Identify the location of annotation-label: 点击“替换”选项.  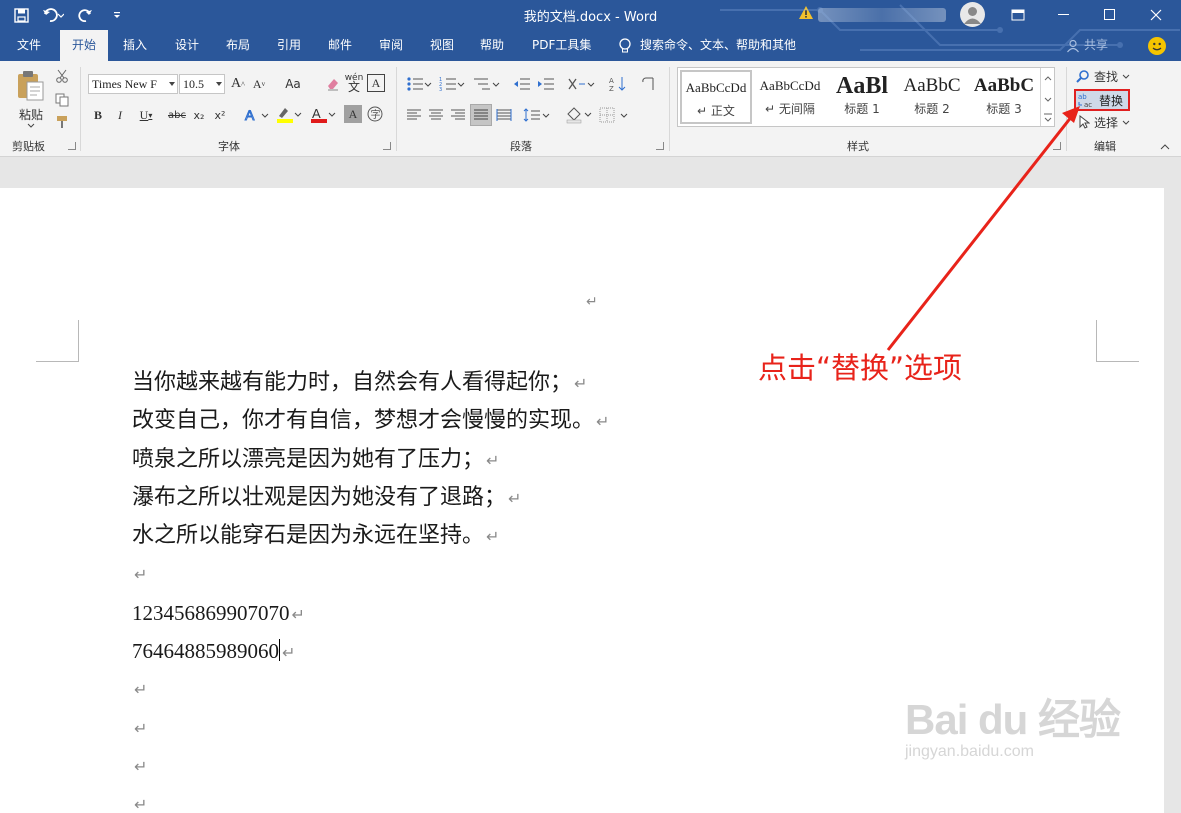
(860, 368).